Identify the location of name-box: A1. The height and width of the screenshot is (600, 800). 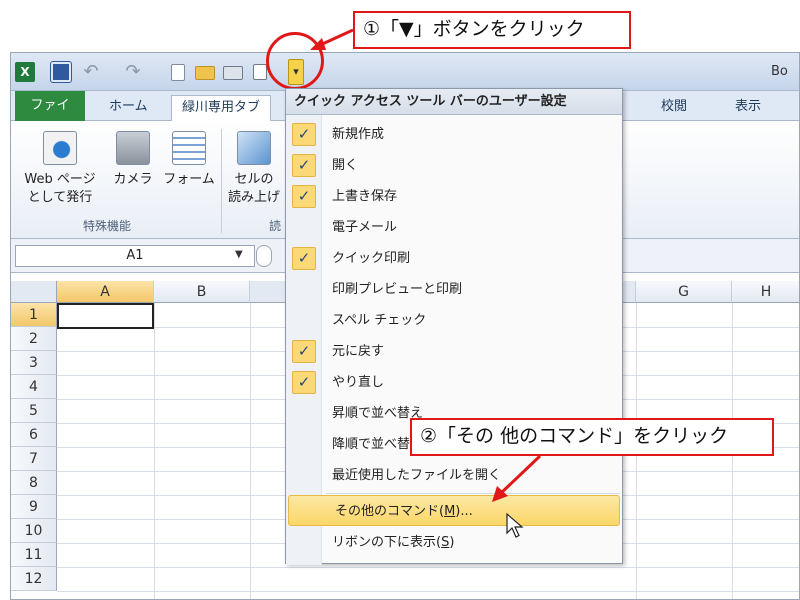
(135, 256).